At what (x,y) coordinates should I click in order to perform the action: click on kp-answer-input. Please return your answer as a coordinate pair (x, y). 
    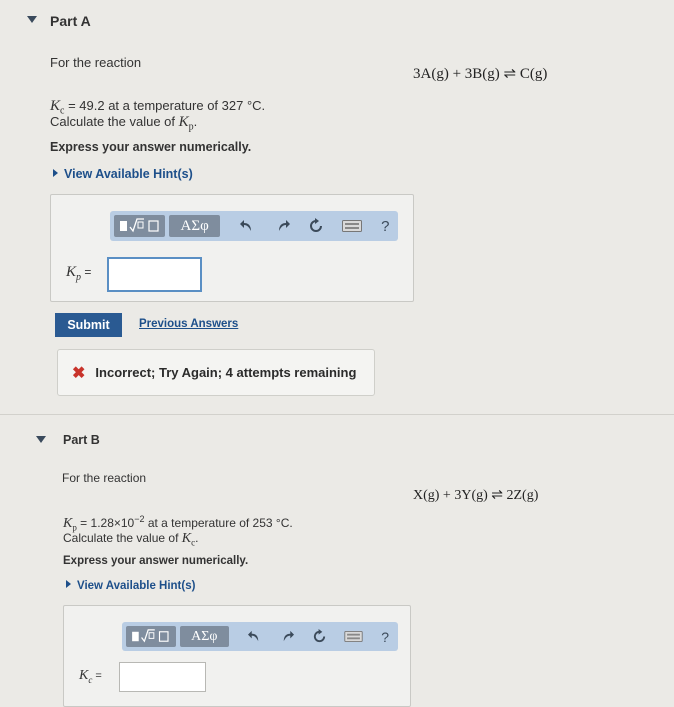
    Looking at the image, I should click on (154, 274).